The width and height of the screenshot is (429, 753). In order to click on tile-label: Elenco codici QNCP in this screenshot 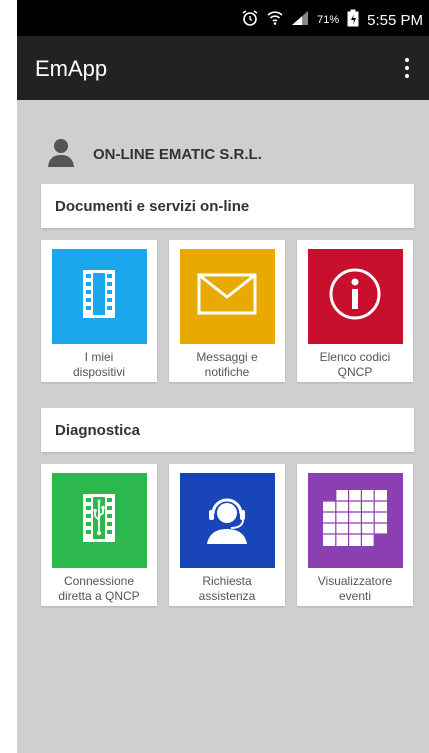, I will do `click(355, 364)`.